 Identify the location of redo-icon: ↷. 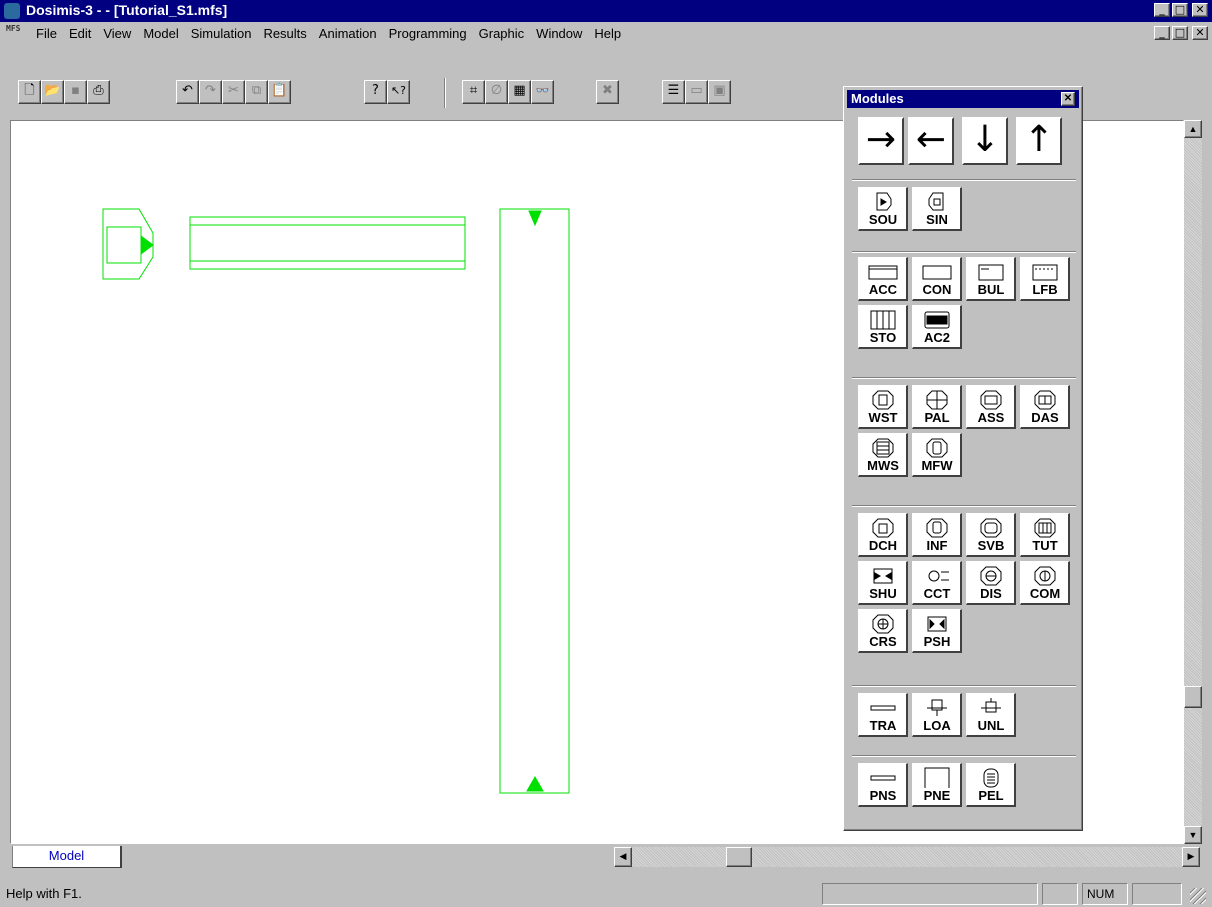
(210, 92).